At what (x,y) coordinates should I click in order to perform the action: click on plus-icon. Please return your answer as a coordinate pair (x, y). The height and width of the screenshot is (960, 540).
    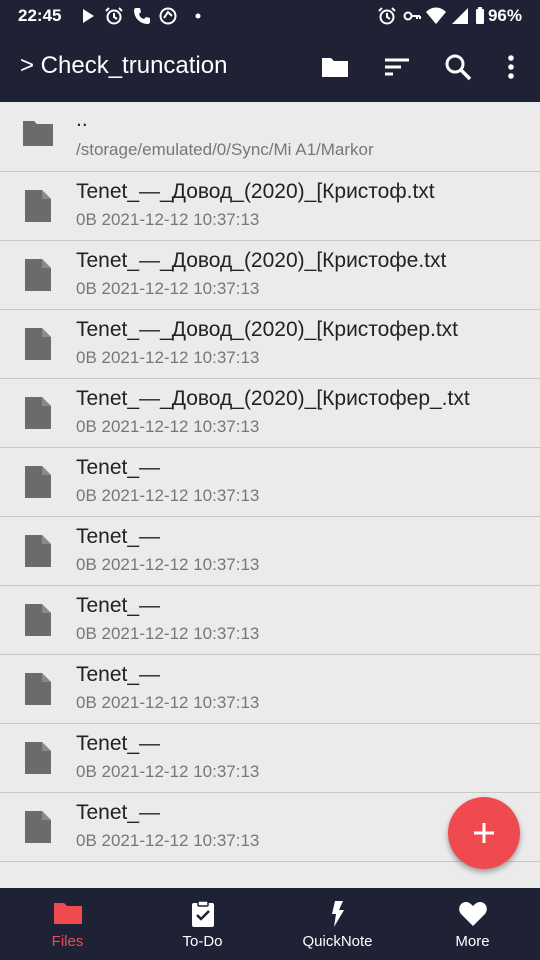
    Looking at the image, I should click on (484, 833).